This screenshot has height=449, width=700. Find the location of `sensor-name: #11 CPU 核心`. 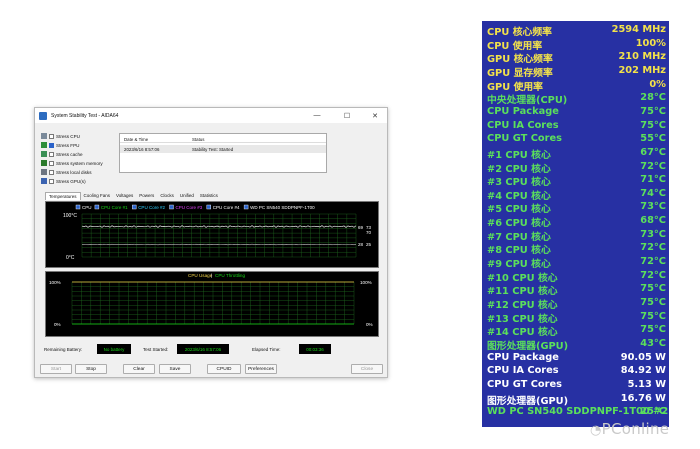

sensor-name: #11 CPU 核心 is located at coordinates (522, 292).